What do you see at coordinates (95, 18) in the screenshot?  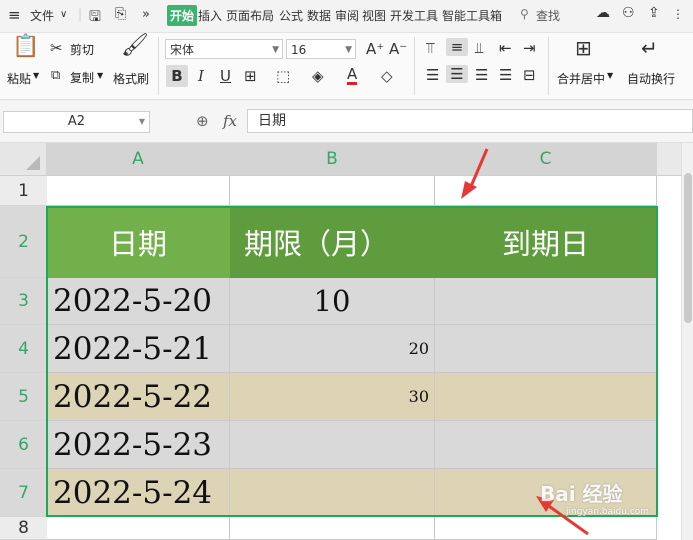 I see `save-icon: 🖫` at bounding box center [95, 18].